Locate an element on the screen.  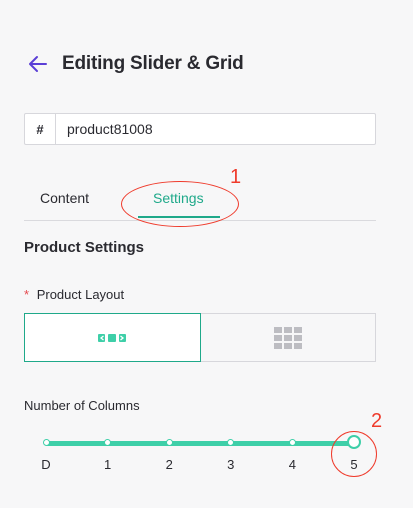
slider-tick-label: 4 is located at coordinates (292, 464).